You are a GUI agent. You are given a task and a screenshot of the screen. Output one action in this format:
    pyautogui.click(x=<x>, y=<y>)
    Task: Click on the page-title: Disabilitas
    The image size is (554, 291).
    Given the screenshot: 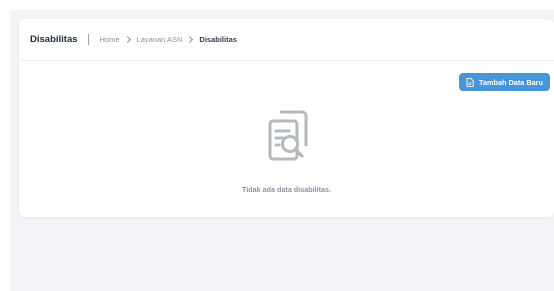 What is the action you would take?
    pyautogui.click(x=54, y=39)
    